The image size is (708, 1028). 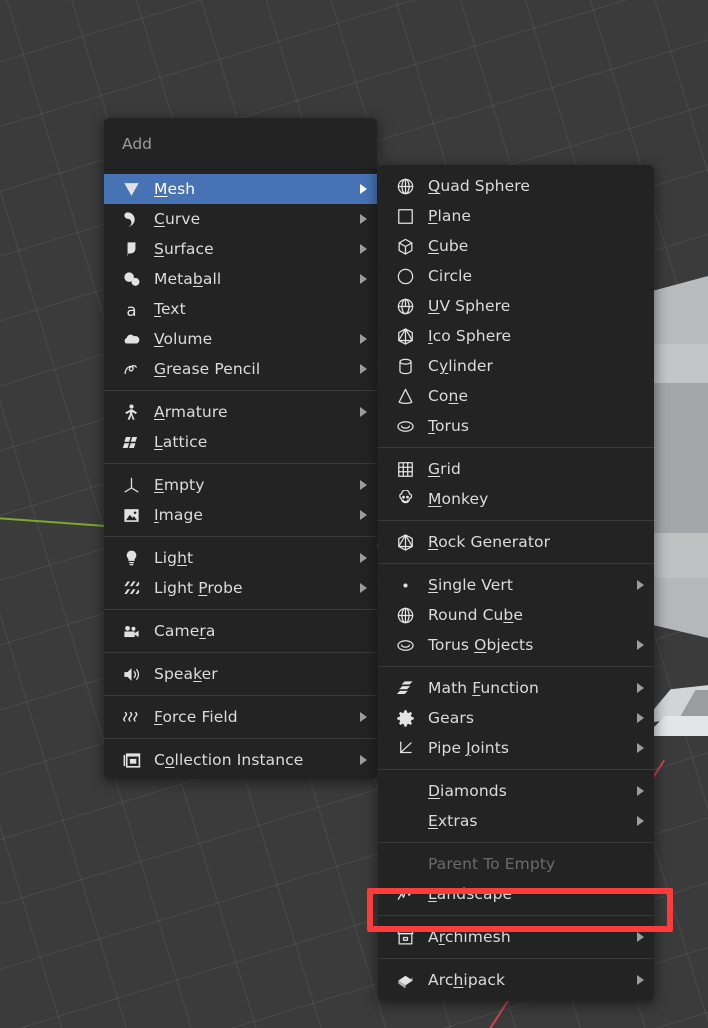 What do you see at coordinates (405, 396) in the screenshot?
I see `cone-icon` at bounding box center [405, 396].